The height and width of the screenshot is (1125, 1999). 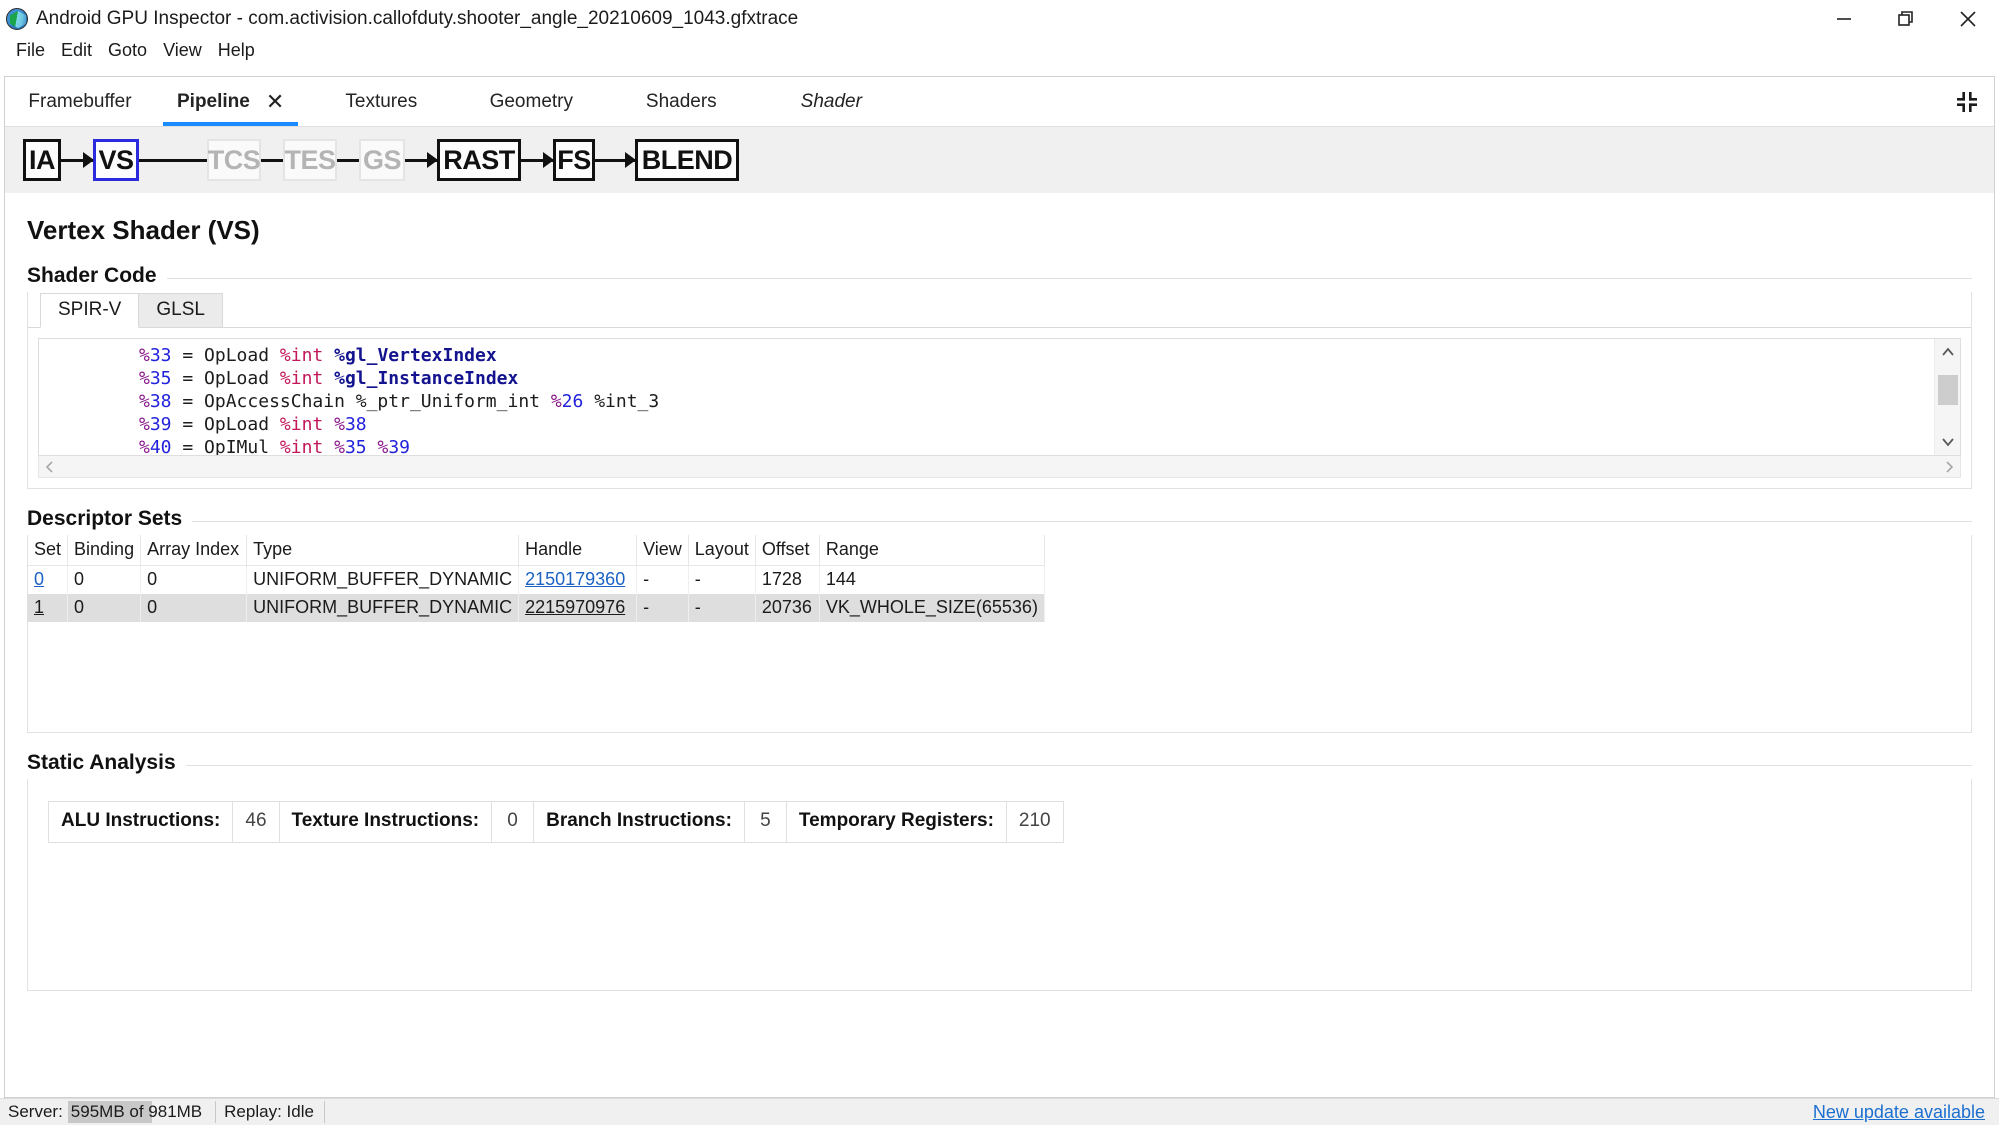 What do you see at coordinates (932, 579) in the screenshot?
I see `cell-range: 144` at bounding box center [932, 579].